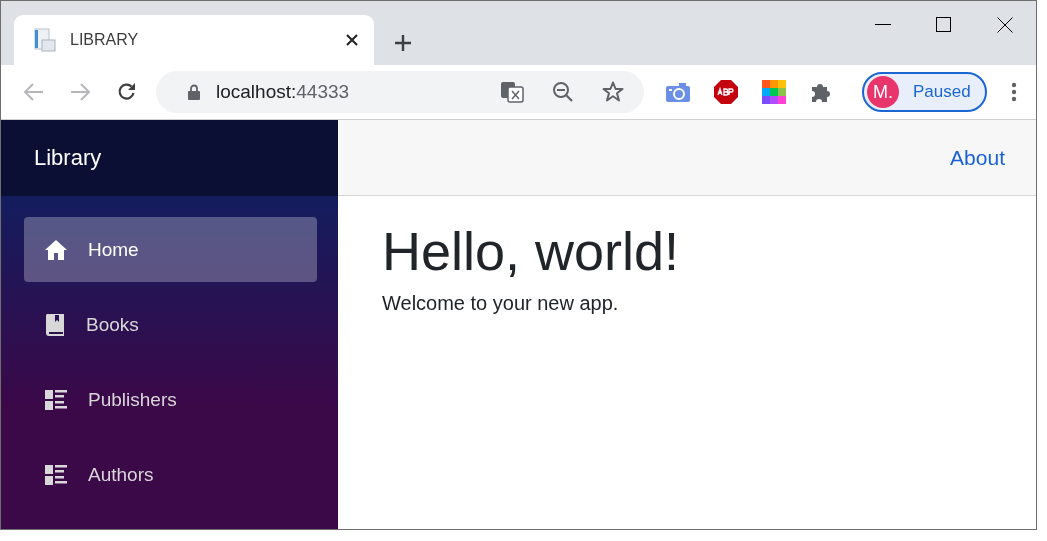 The width and height of the screenshot is (1047, 541). I want to click on profile-avatar: M., so click(883, 92).